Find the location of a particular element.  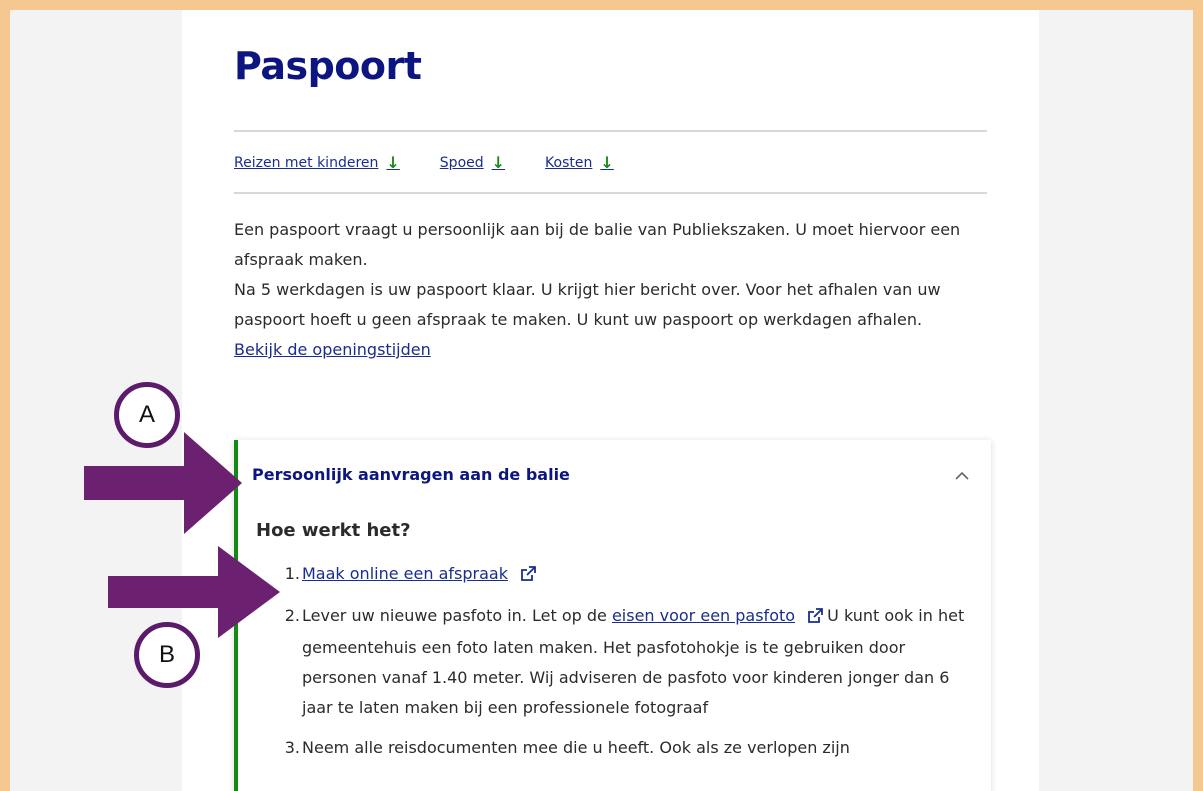

accordion-title: Persoonlijk aanvragen aan de balie is located at coordinates (411, 474).